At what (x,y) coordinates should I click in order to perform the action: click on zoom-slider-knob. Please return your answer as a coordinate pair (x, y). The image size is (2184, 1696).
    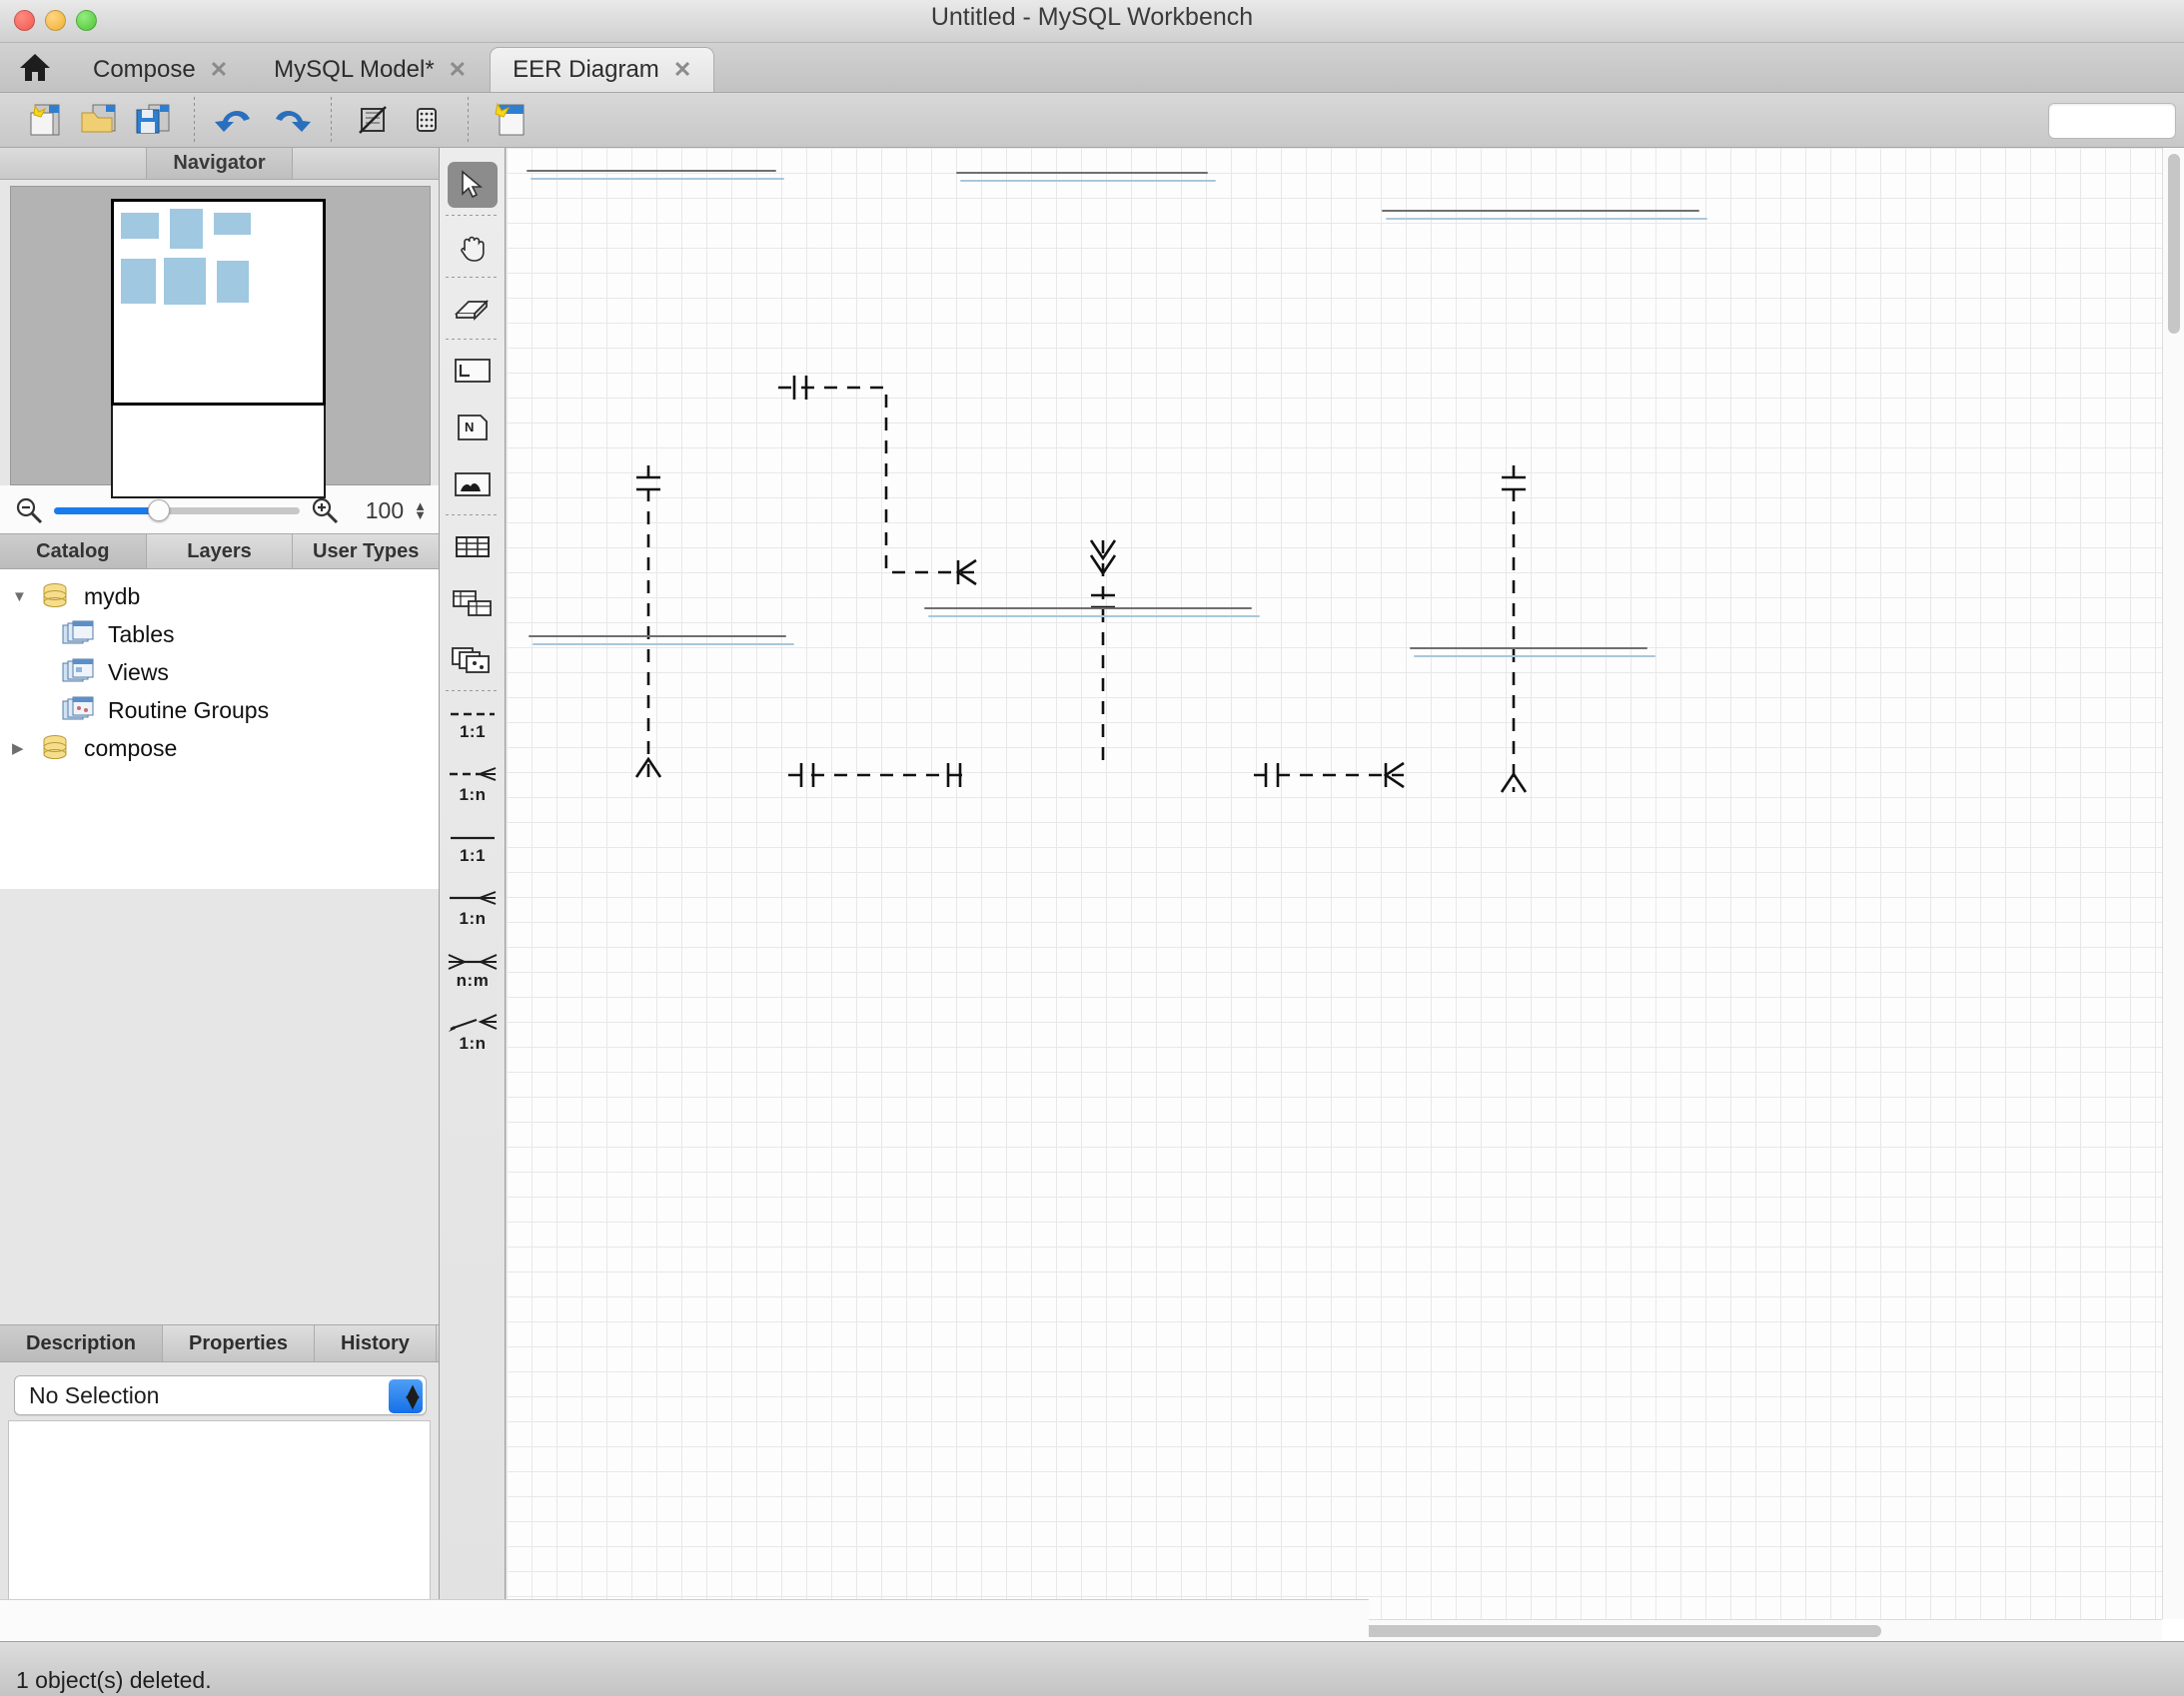
    Looking at the image, I should click on (158, 510).